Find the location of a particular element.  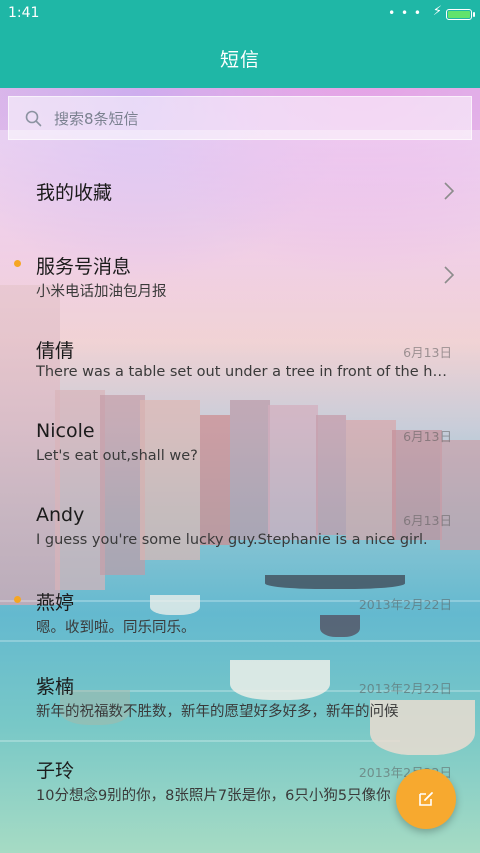

item-preview: 新年的祝福数不胜数，新年的愿望好多好多，新年的问候 is located at coordinates (217, 712).